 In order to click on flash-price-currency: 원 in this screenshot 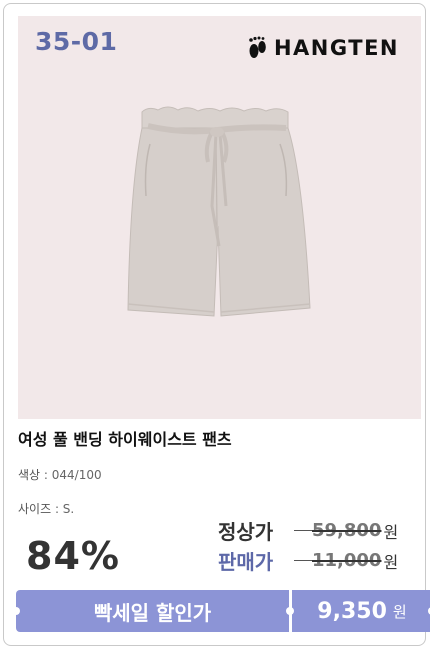, I will do `click(399, 611)`.